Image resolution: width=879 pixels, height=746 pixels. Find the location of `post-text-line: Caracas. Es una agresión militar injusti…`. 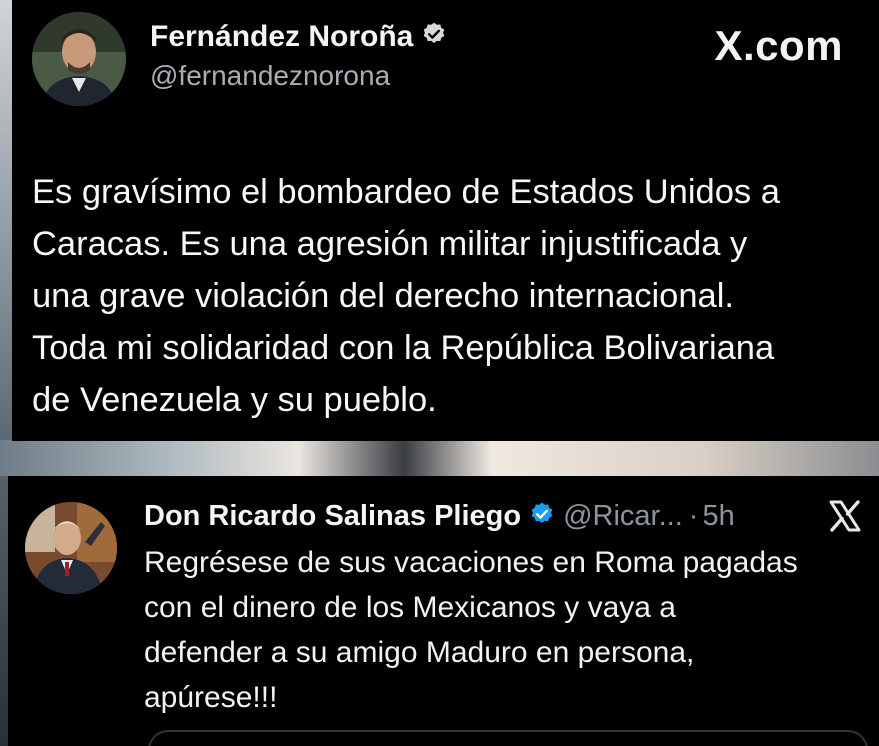

post-text-line: Caracas. Es una agresión militar injusti… is located at coordinates (390, 244).